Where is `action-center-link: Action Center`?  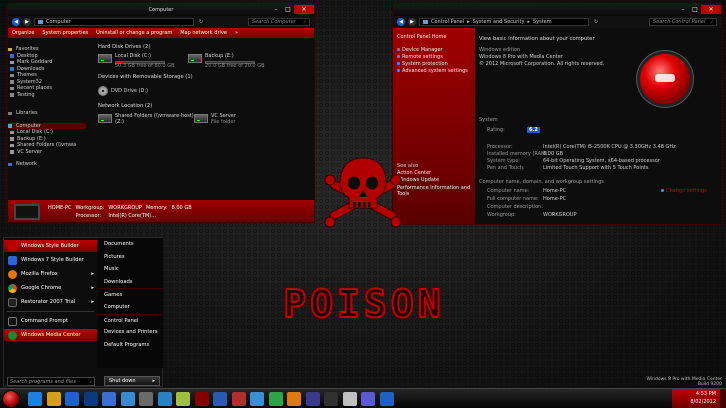
action-center-link: Action Center is located at coordinates (434, 173).